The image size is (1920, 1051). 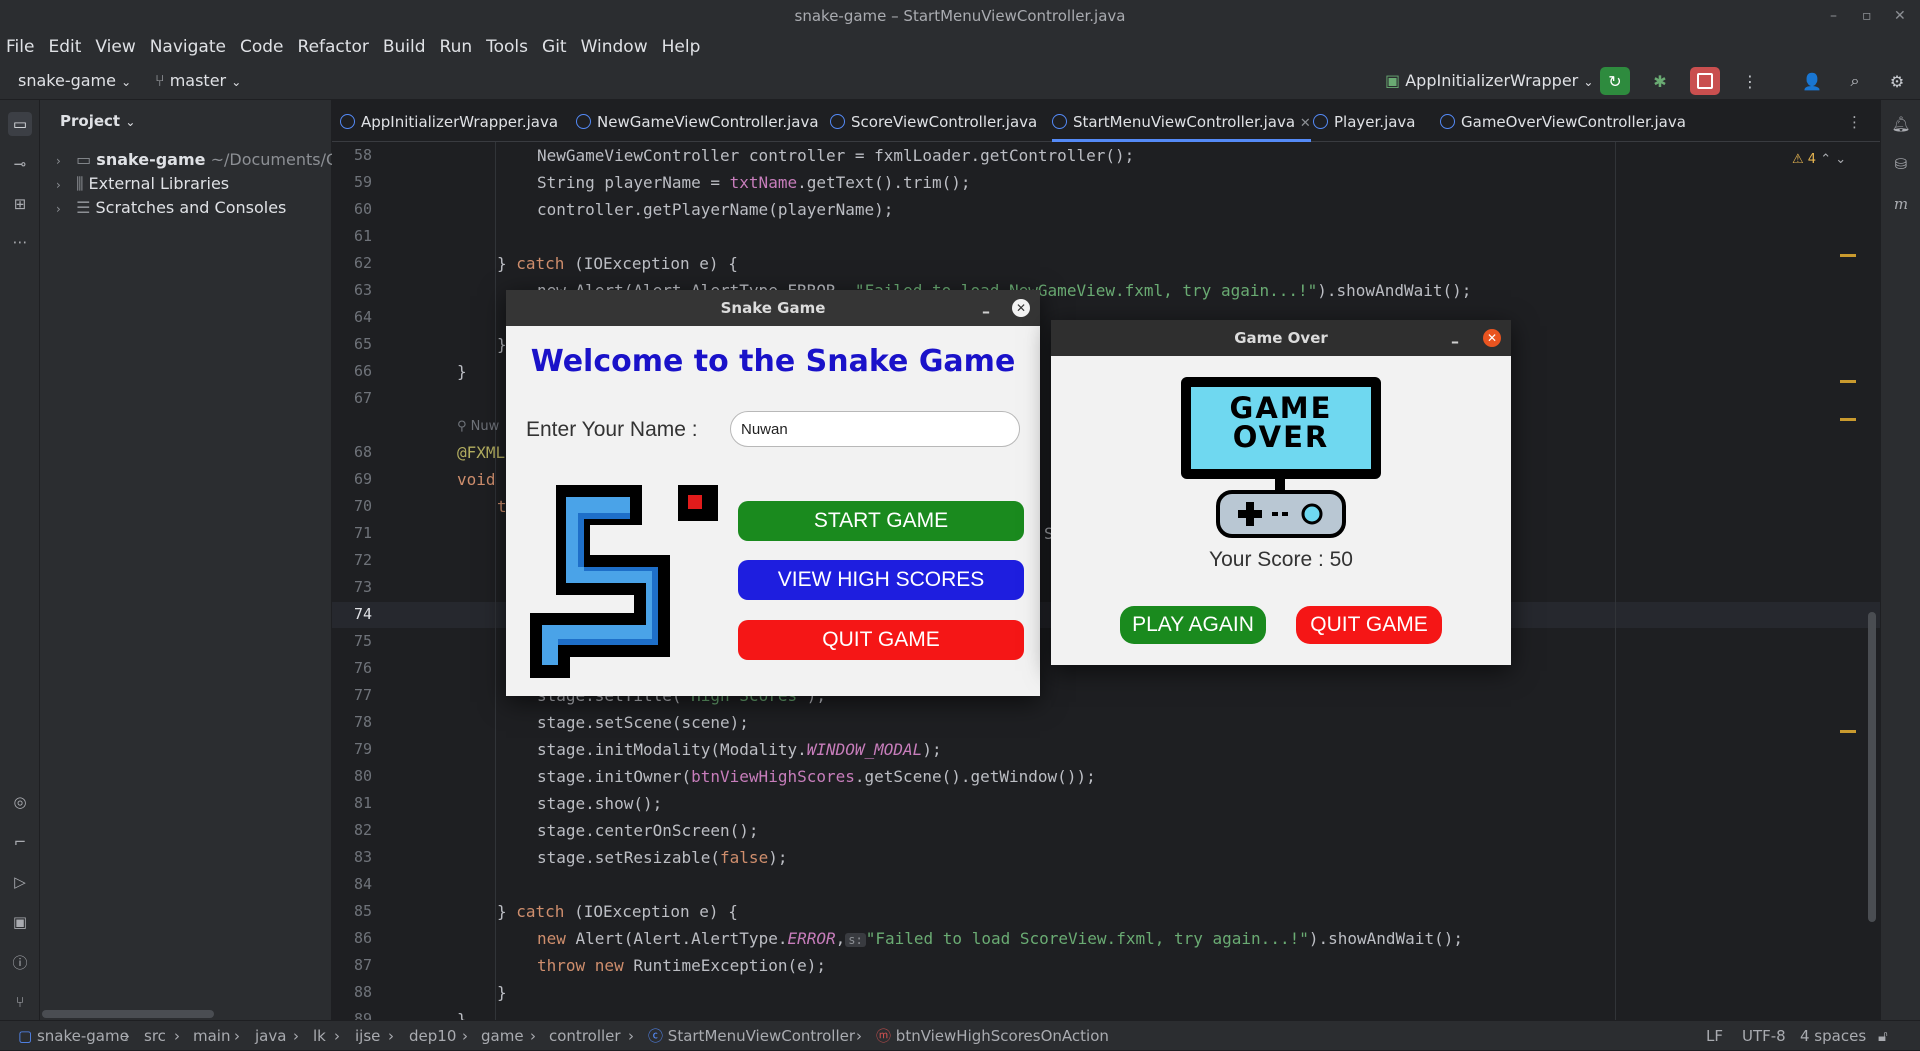 What do you see at coordinates (1901, 124) in the screenshot?
I see `notifications-icon: 🔔︎` at bounding box center [1901, 124].